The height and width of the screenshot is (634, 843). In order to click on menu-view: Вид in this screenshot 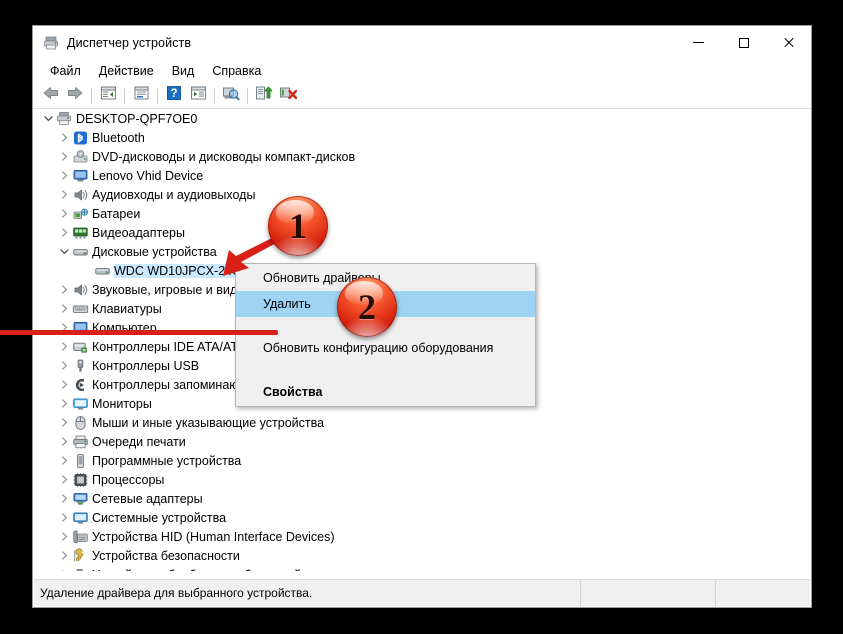, I will do `click(183, 71)`.